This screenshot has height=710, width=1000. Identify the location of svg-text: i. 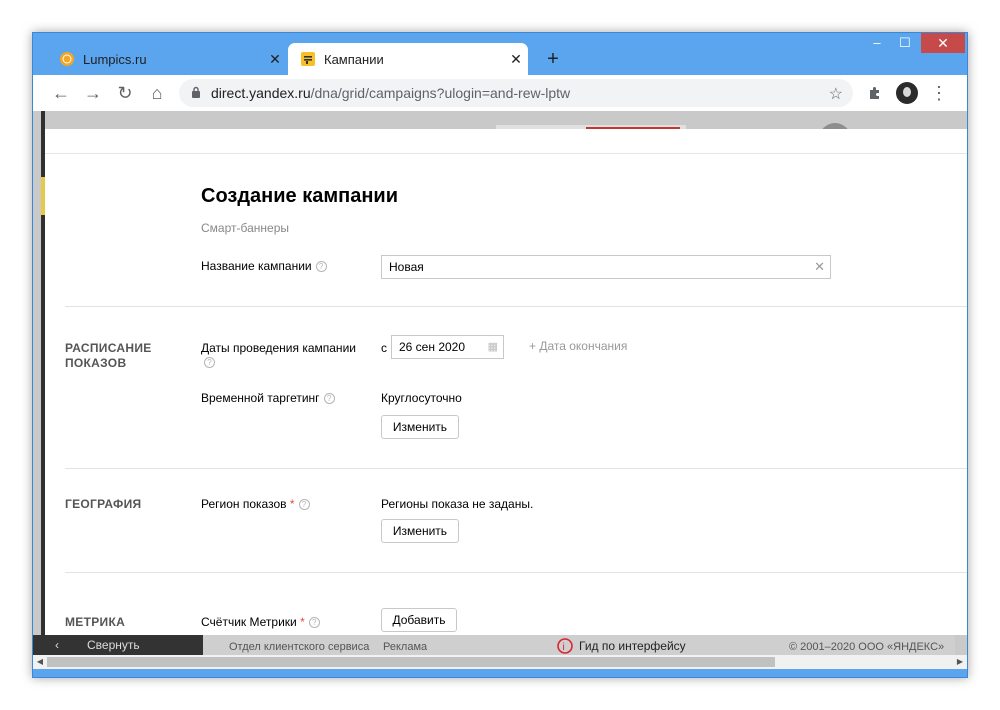
(564, 647).